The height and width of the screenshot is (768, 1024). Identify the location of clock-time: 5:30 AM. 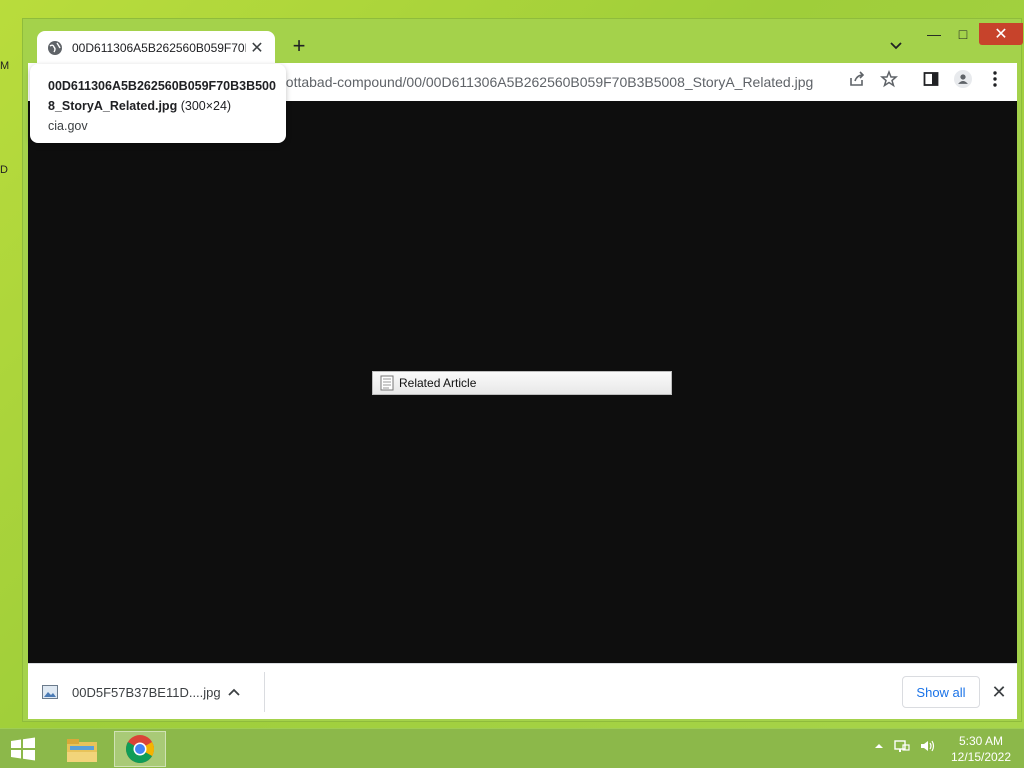
(981, 741).